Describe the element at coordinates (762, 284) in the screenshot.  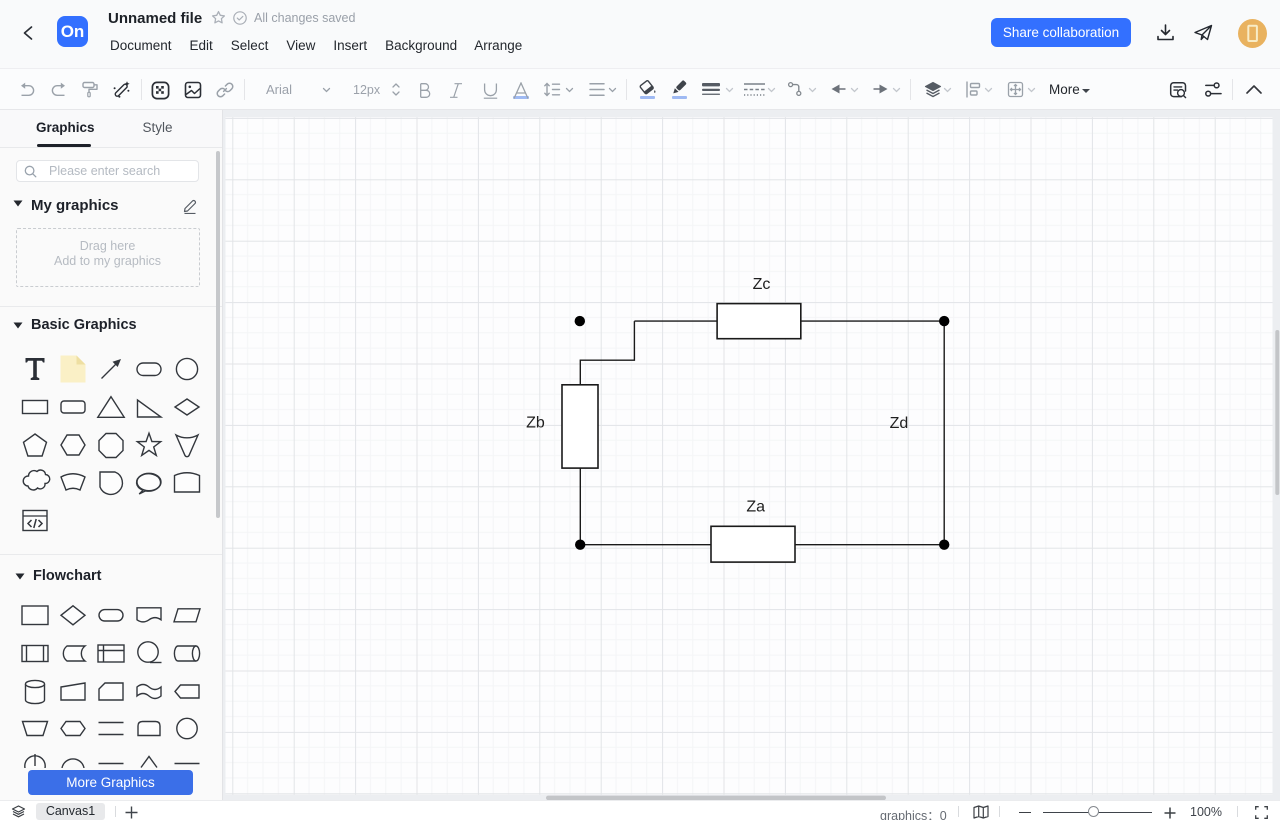
I see `svg-text: Zc` at that location.